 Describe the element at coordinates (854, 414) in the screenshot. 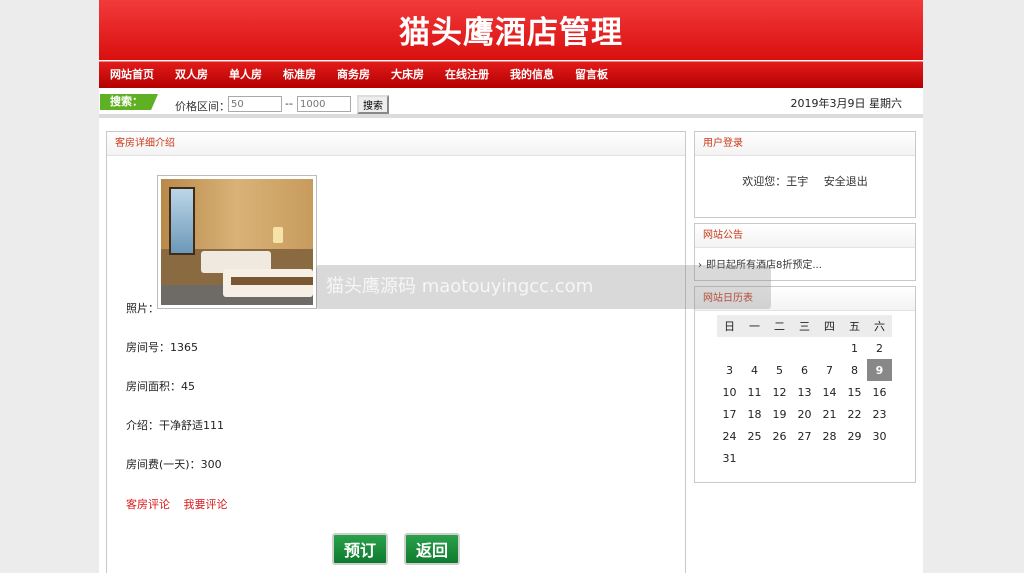

I see `calendar-day: 22` at that location.